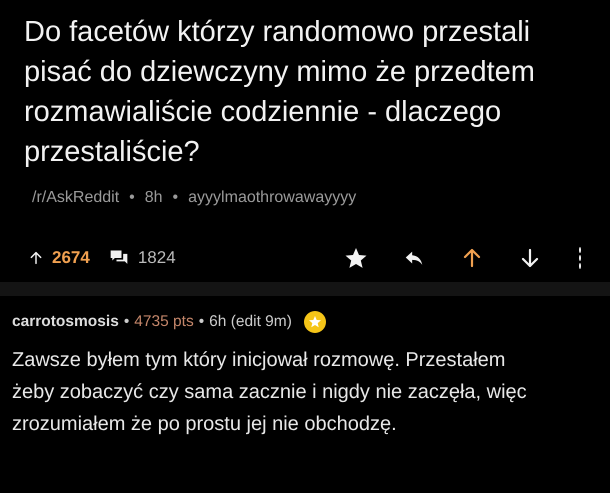 The width and height of the screenshot is (610, 493). What do you see at coordinates (157, 258) in the screenshot?
I see `comment-count: 1824` at bounding box center [157, 258].